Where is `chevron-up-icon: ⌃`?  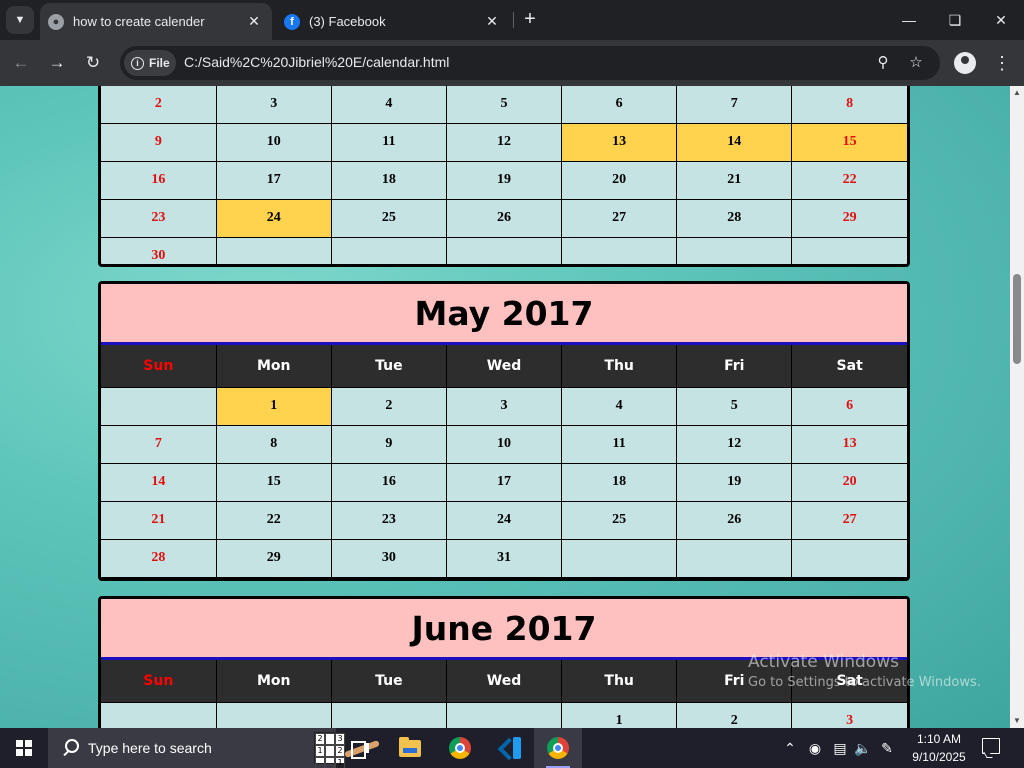 chevron-up-icon: ⌃ is located at coordinates (790, 748).